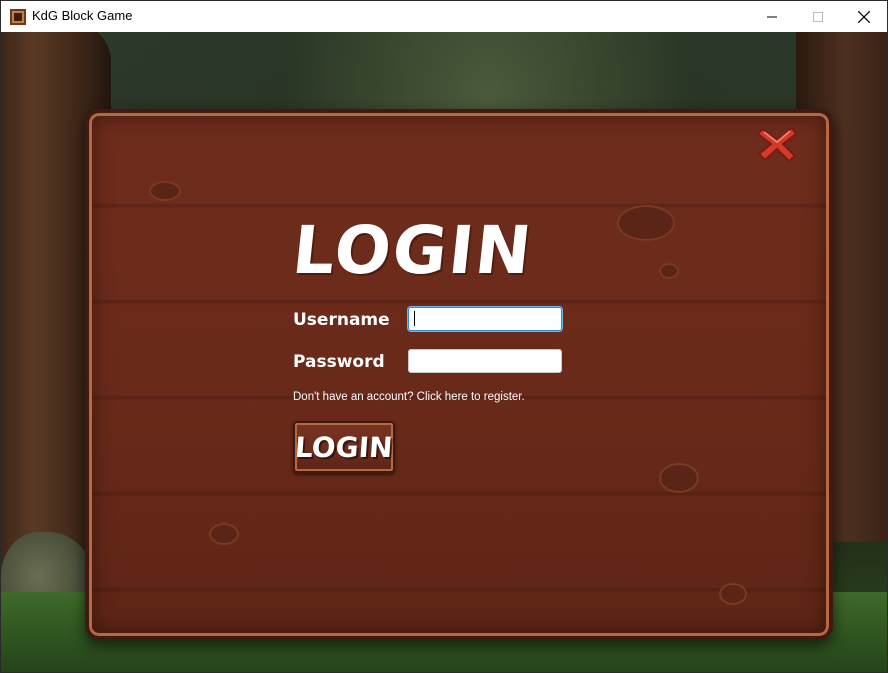 The width and height of the screenshot is (888, 673). I want to click on maximize-button, so click(818, 16).